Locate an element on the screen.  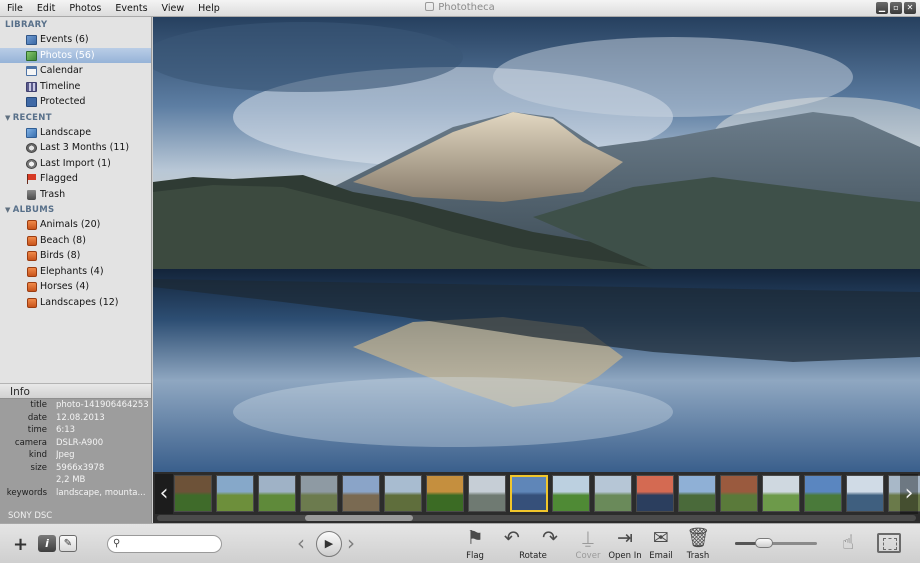
sidebar-item-elephants: Elephants (4) is located at coordinates (75, 272).